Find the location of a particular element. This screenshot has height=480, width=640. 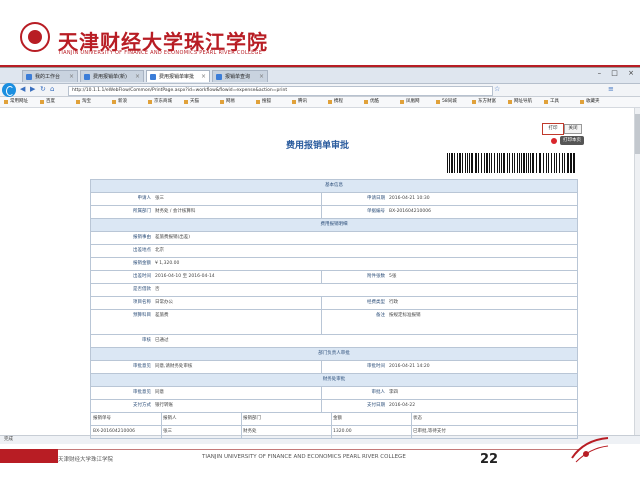

alert-icon is located at coordinates (554, 141).